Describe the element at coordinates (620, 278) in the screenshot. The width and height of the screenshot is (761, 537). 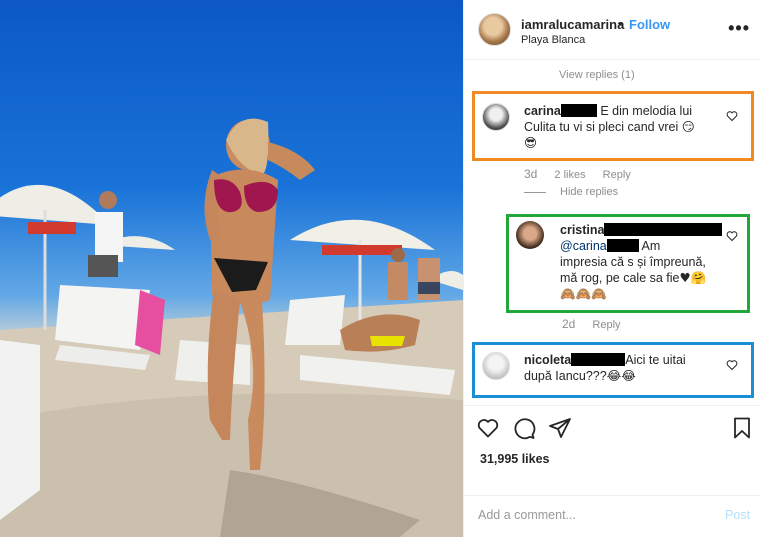
I see `comment-text: mă rog, pe cale sa fie` at that location.